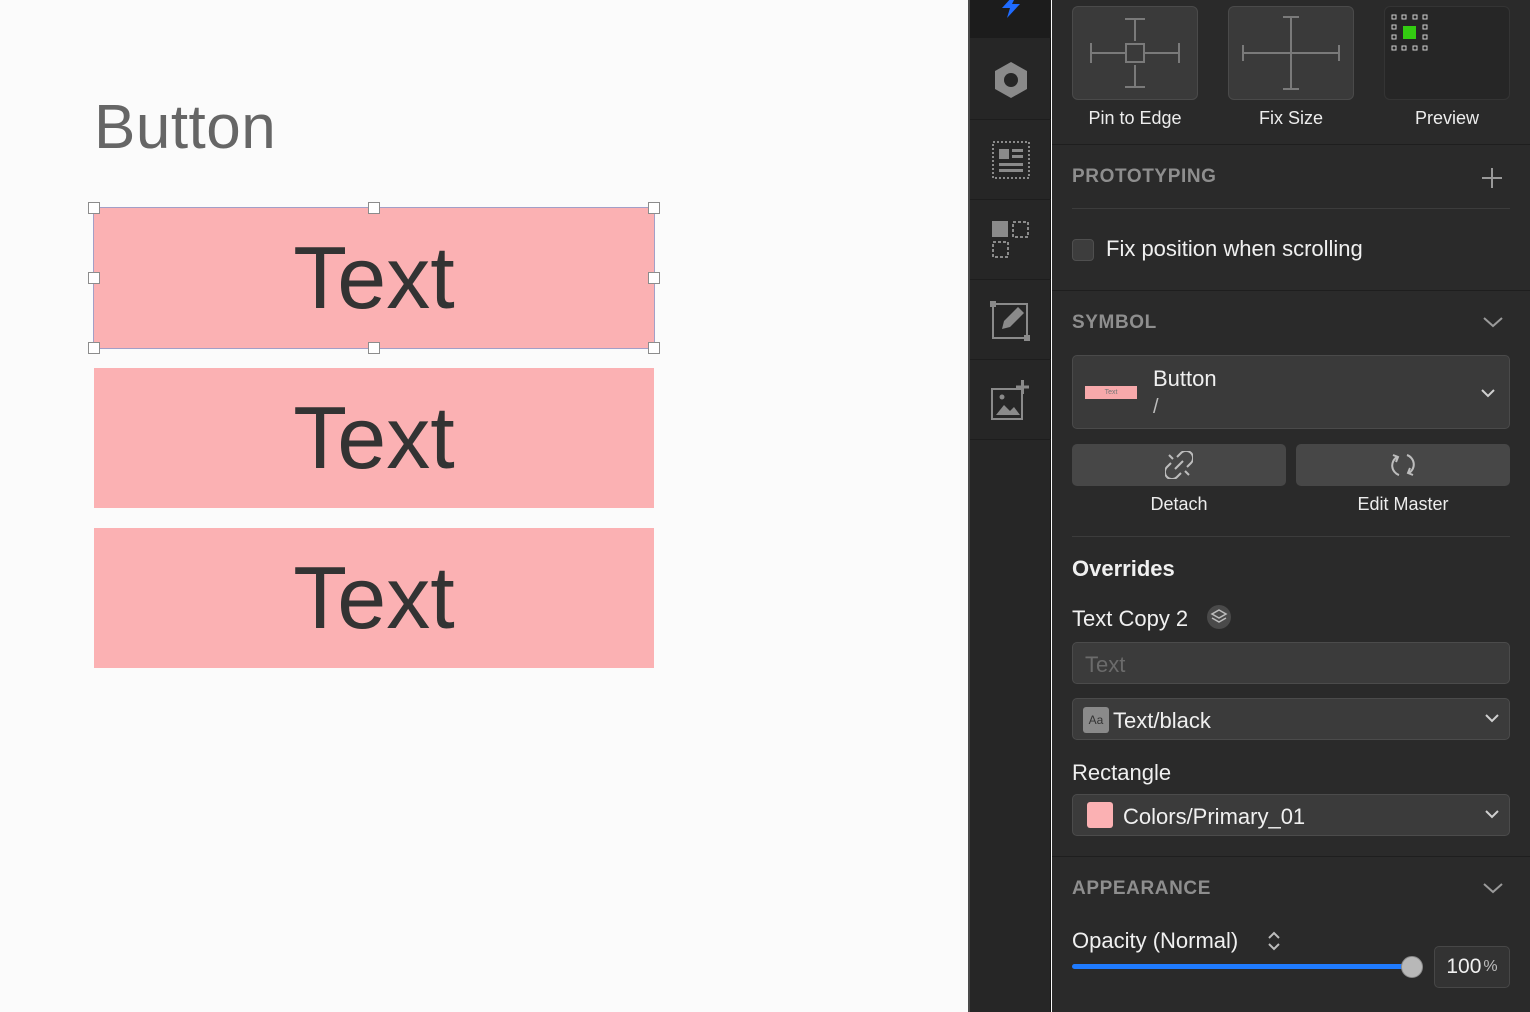 The width and height of the screenshot is (1530, 1012). I want to click on toolbar-add-image-button, so click(1010, 400).